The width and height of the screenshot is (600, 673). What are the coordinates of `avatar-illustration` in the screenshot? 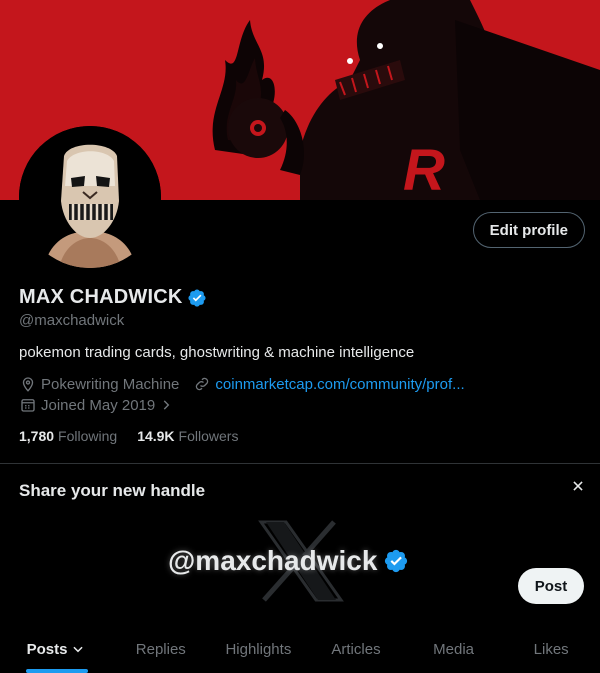 It's located at (90, 197).